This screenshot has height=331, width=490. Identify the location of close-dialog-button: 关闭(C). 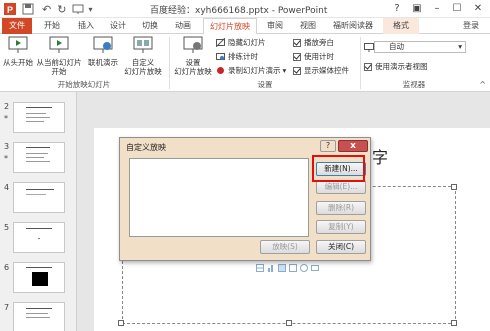
(341, 247).